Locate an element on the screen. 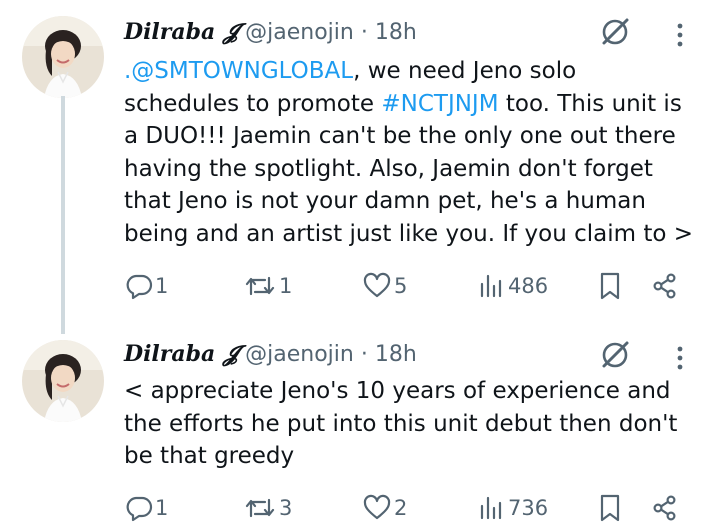 This screenshot has height=532, width=720. view-count: 736 is located at coordinates (528, 508).